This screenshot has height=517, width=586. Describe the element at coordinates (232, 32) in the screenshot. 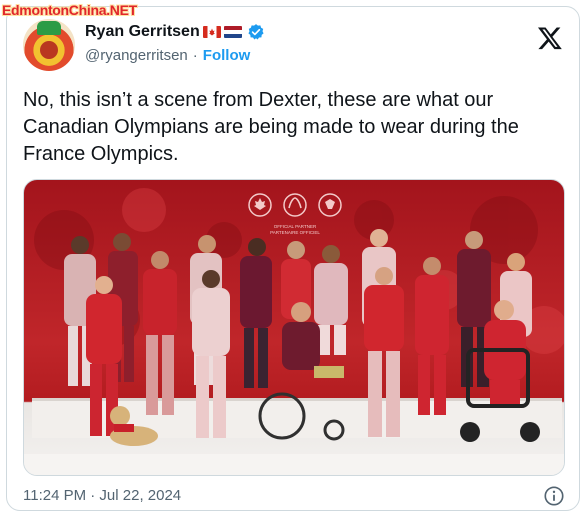

I see `netherlands-flag-icon` at that location.